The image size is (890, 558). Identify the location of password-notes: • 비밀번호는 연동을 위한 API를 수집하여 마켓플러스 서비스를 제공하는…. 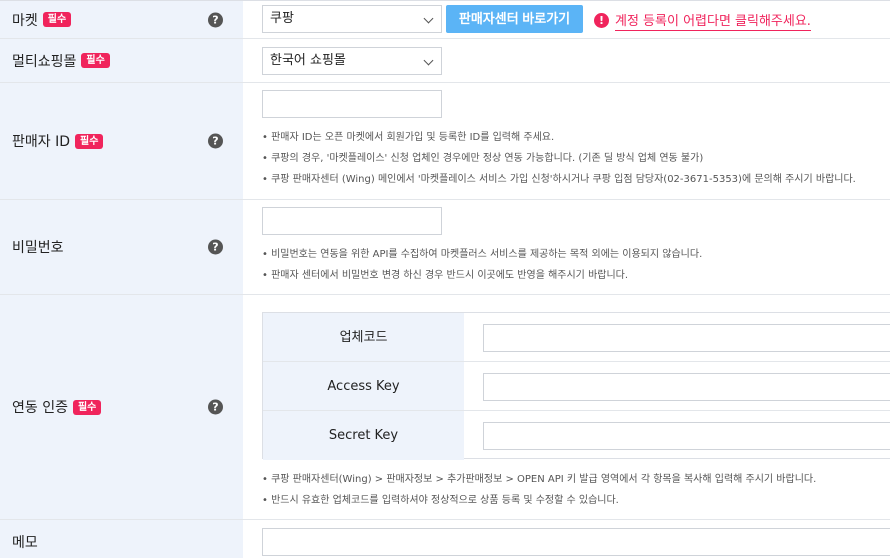
(482, 265).